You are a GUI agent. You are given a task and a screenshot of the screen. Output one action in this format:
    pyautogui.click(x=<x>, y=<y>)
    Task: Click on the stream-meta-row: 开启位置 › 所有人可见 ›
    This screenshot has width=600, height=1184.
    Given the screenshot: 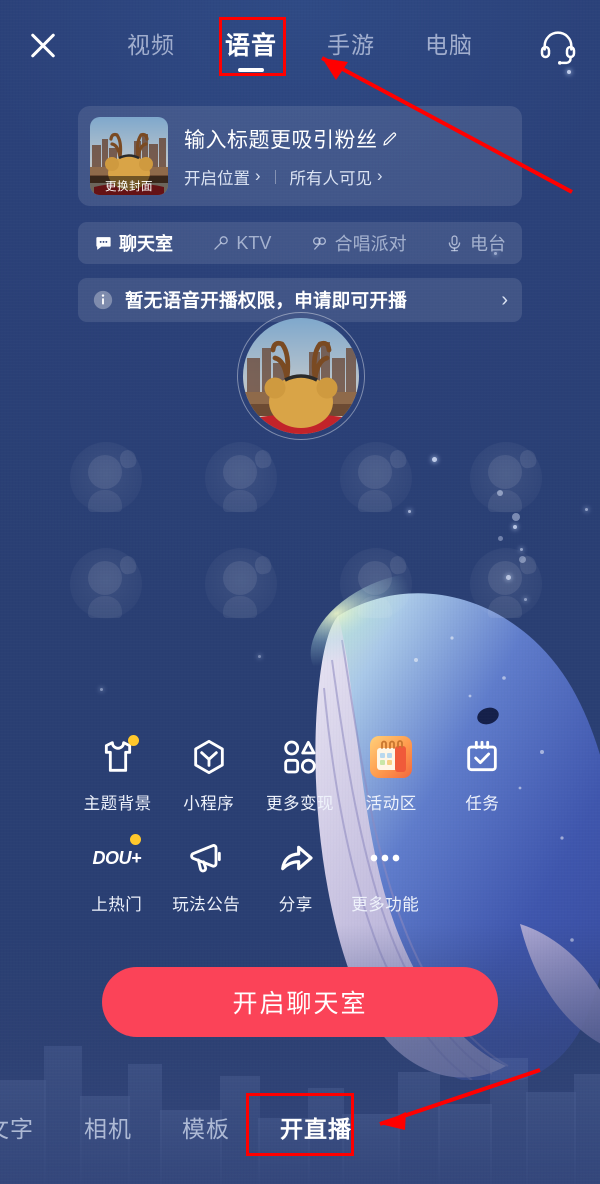 What is the action you would take?
    pyautogui.click(x=347, y=177)
    